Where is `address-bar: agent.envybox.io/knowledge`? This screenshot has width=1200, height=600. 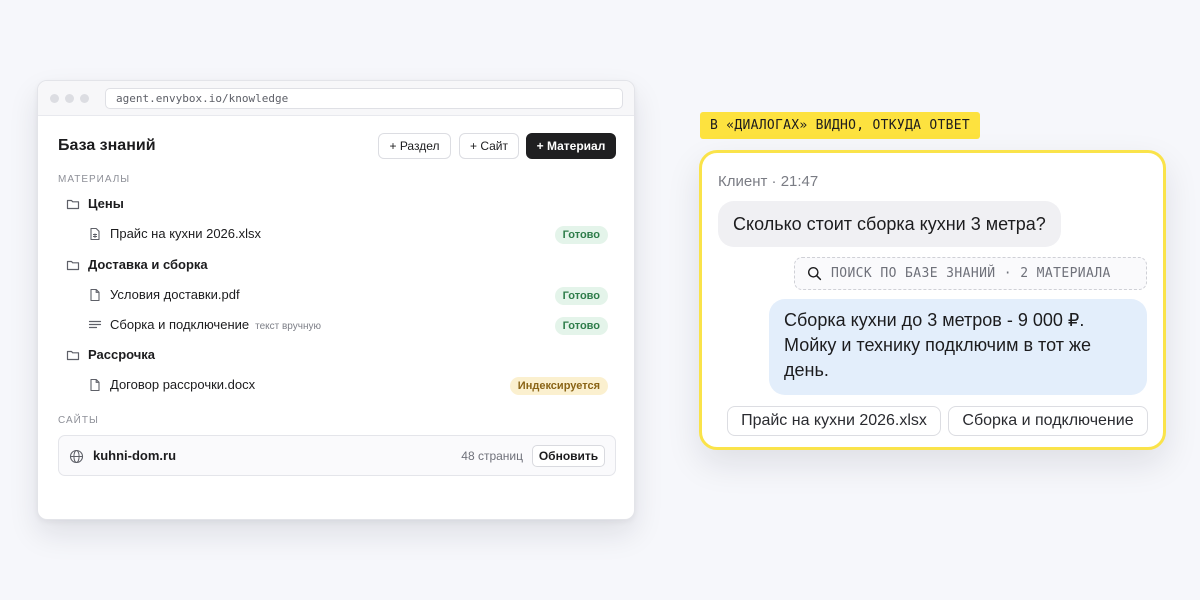 address-bar: agent.envybox.io/knowledge is located at coordinates (364, 98).